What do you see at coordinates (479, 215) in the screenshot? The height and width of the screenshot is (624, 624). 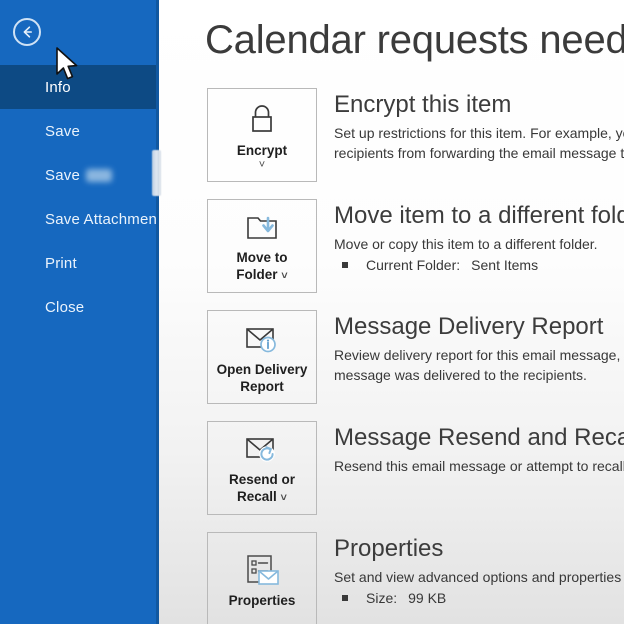 I see `section-title: Move item to a different folder` at bounding box center [479, 215].